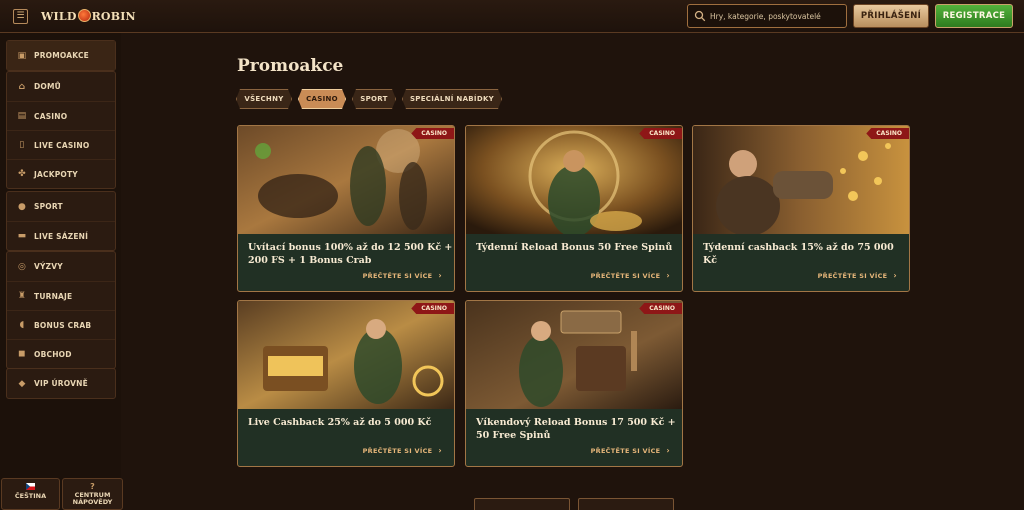 This screenshot has height=510, width=1024. Describe the element at coordinates (48, 206) in the screenshot. I see `sidebar-item-label: SPORT` at that location.